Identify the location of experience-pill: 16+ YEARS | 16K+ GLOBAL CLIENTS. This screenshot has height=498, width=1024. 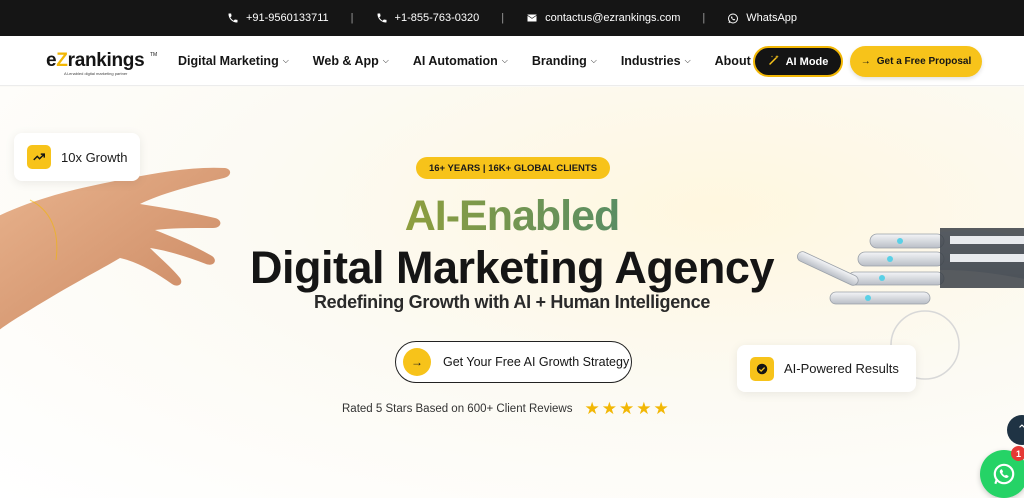
(513, 168).